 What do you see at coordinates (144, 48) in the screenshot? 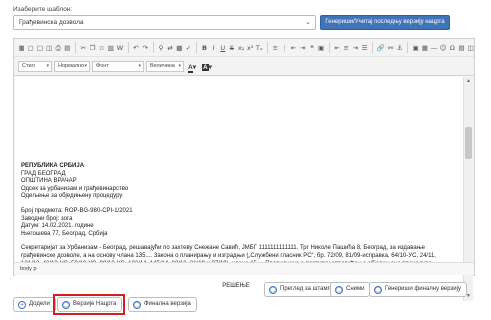
I see `redo-icon: ↷` at bounding box center [144, 48].